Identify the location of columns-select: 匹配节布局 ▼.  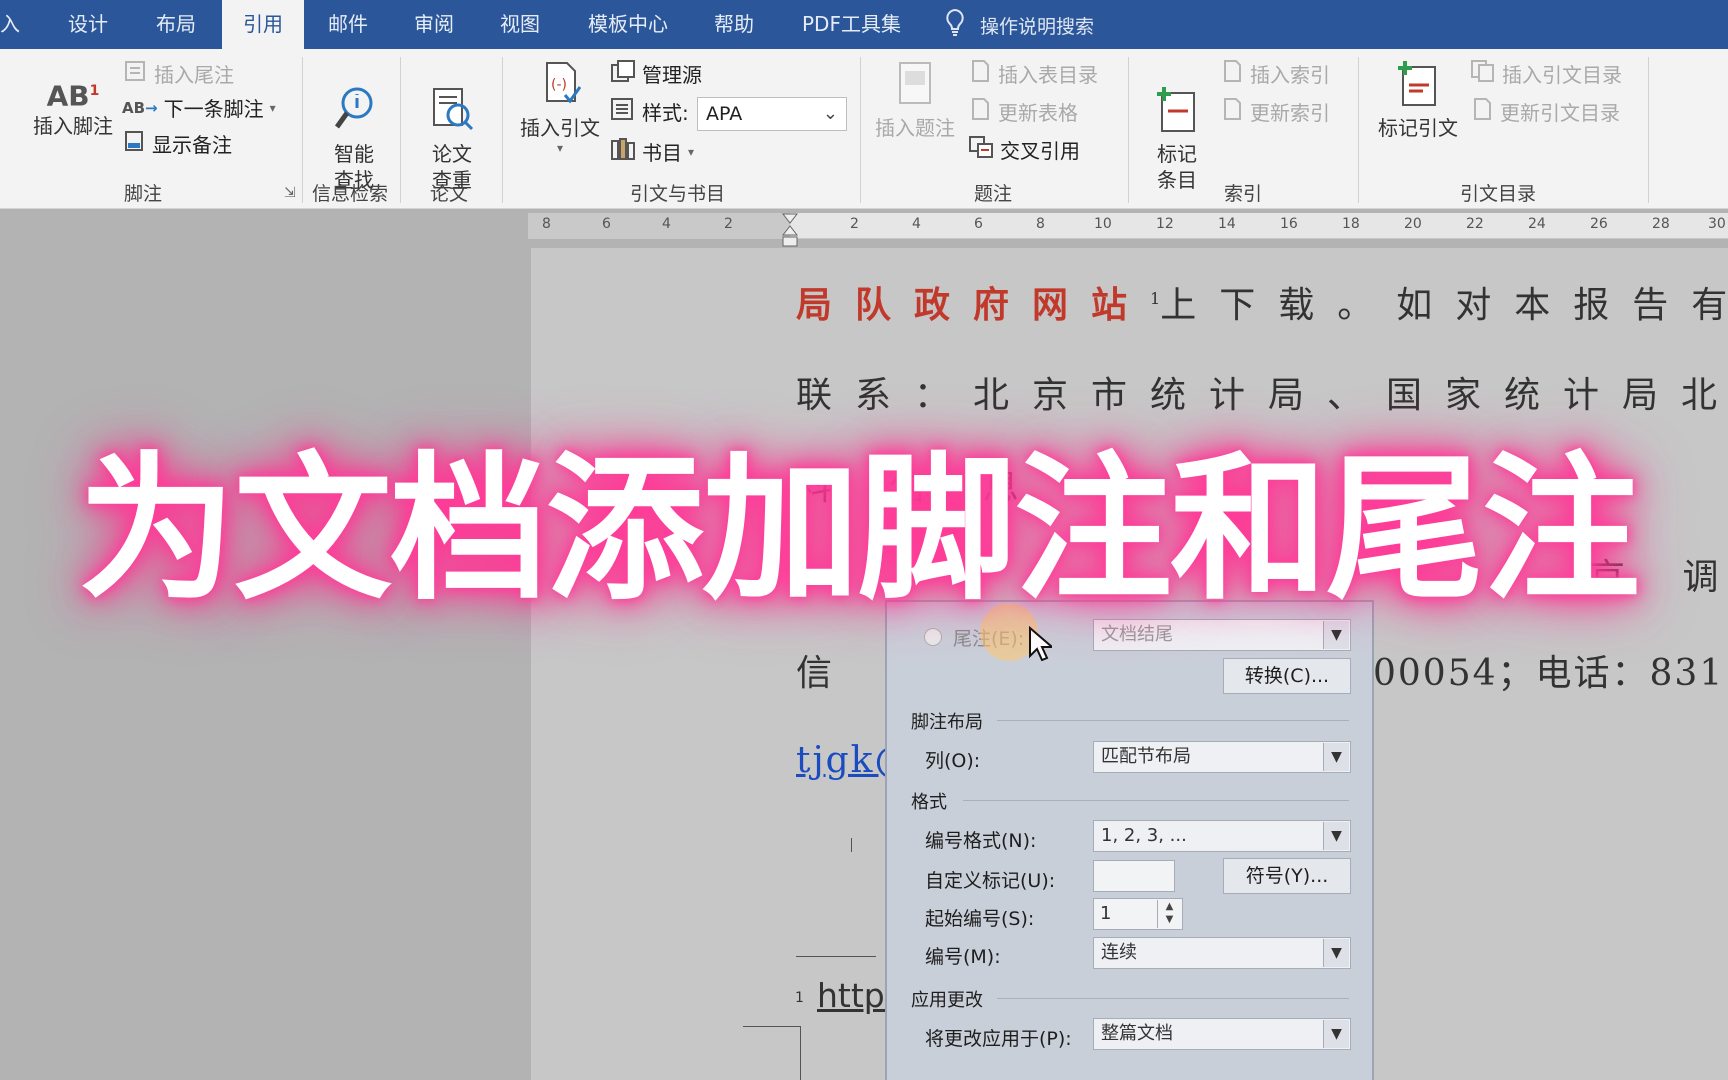
(1222, 757).